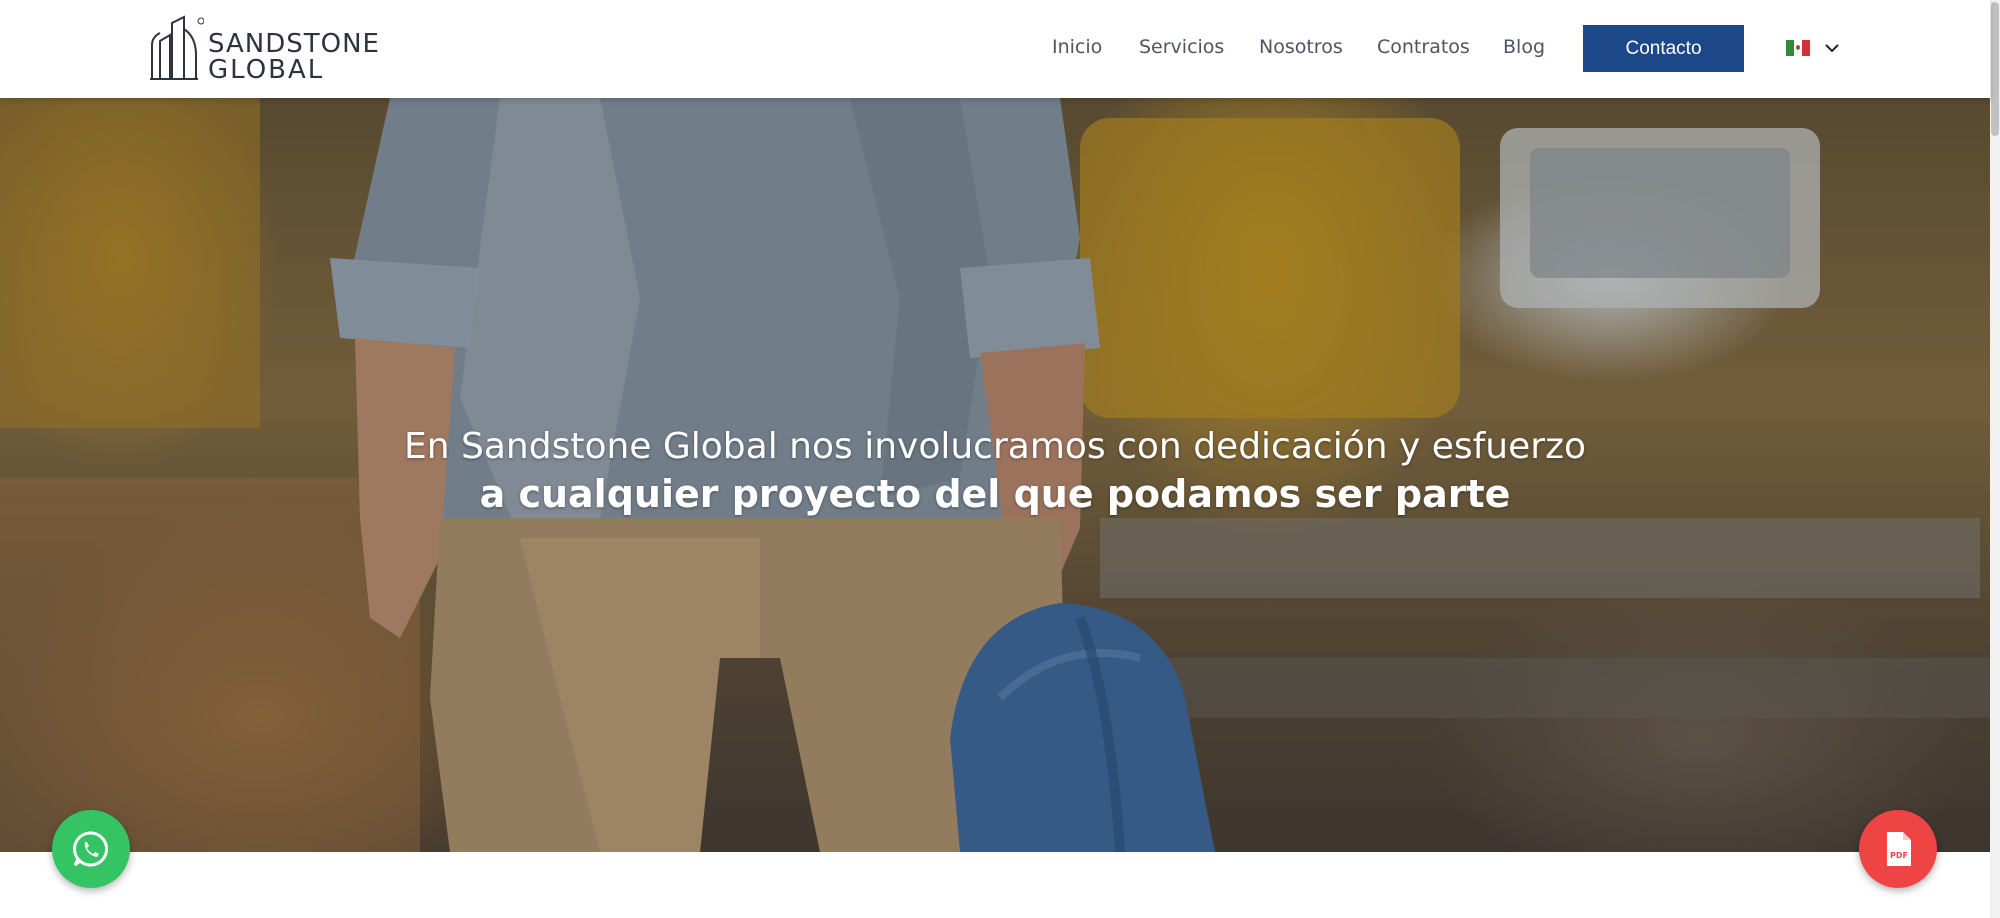 Image resolution: width=2000 pixels, height=918 pixels. I want to click on nav-item-servicios: Servicios, so click(1181, 47).